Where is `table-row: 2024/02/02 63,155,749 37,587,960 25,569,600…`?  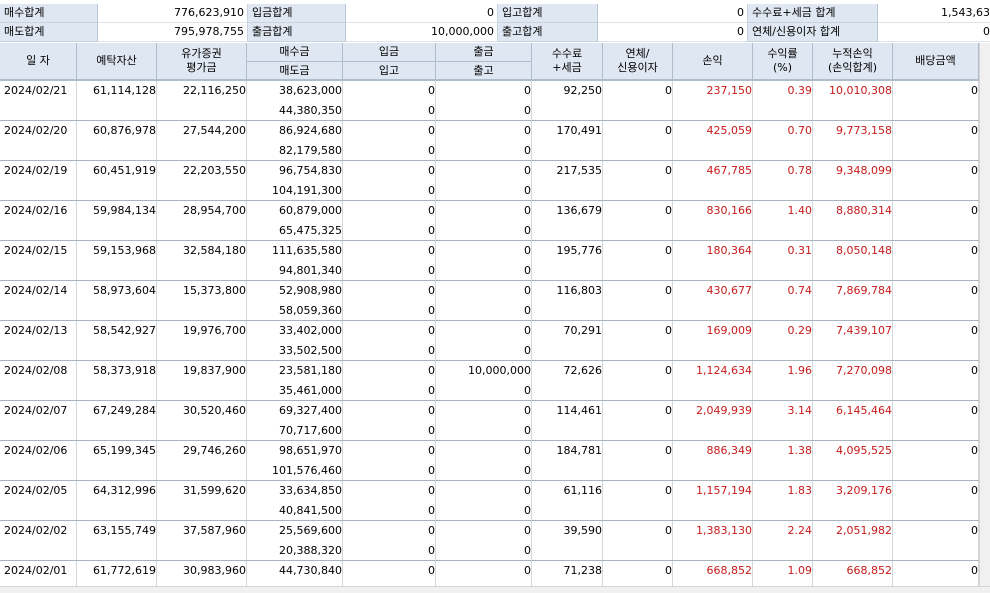 table-row: 2024/02/02 63,155,749 37,587,960 25,569,600… is located at coordinates (489, 541).